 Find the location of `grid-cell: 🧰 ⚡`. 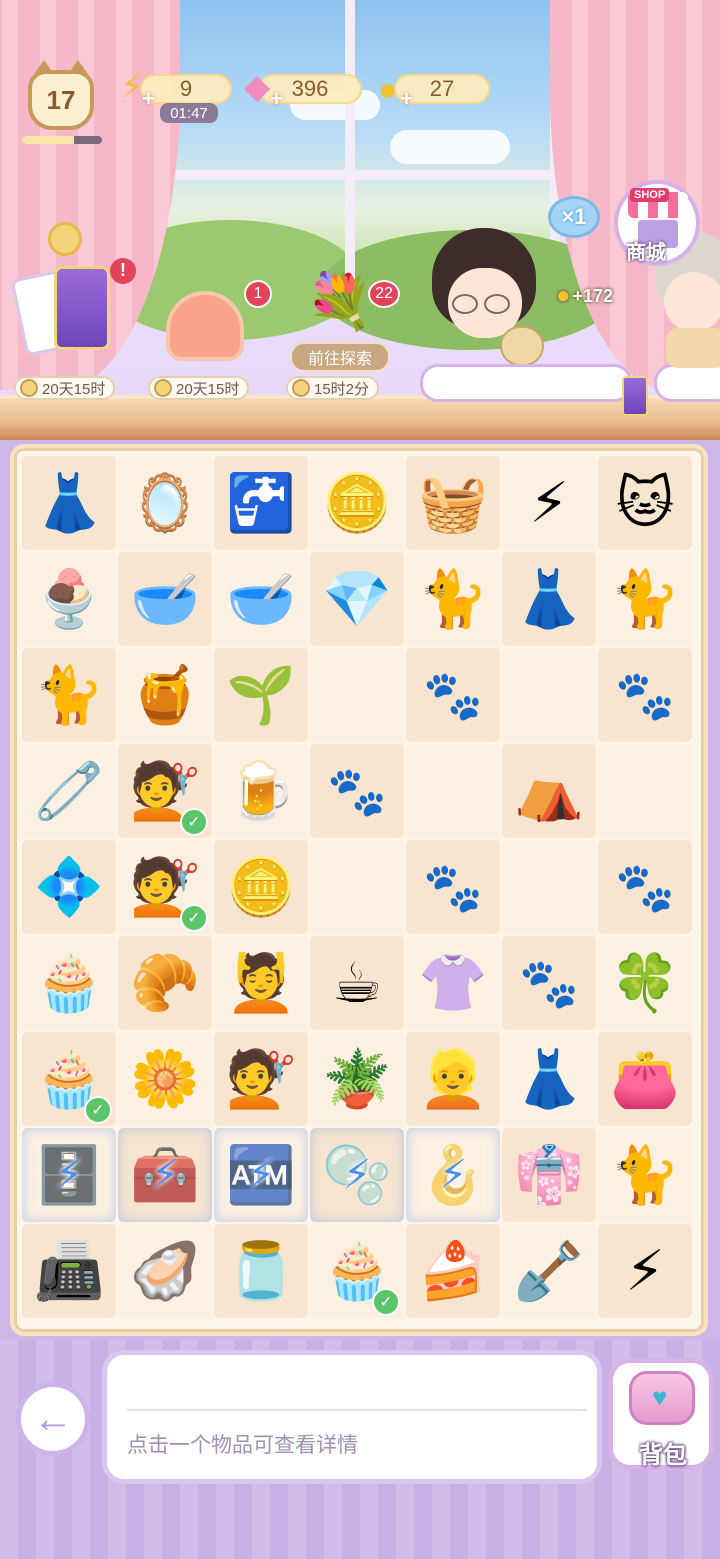

grid-cell: 🧰 ⚡ is located at coordinates (165, 1175).